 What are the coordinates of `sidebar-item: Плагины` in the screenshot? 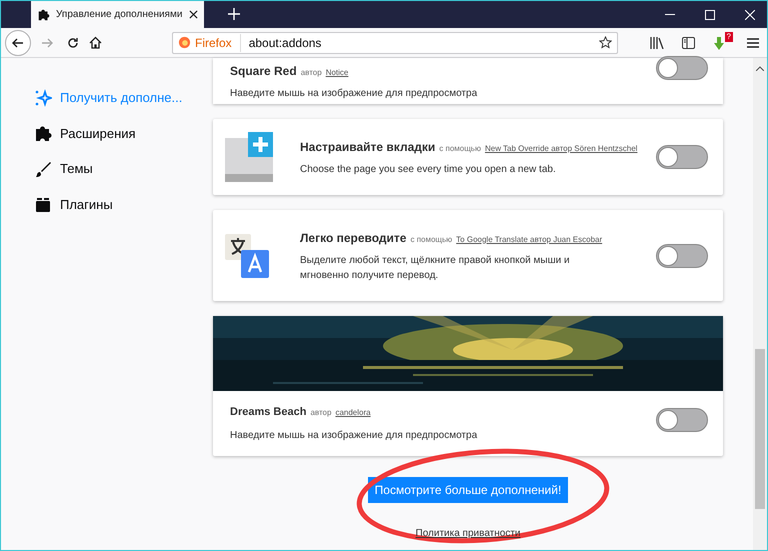 It's located at (123, 204).